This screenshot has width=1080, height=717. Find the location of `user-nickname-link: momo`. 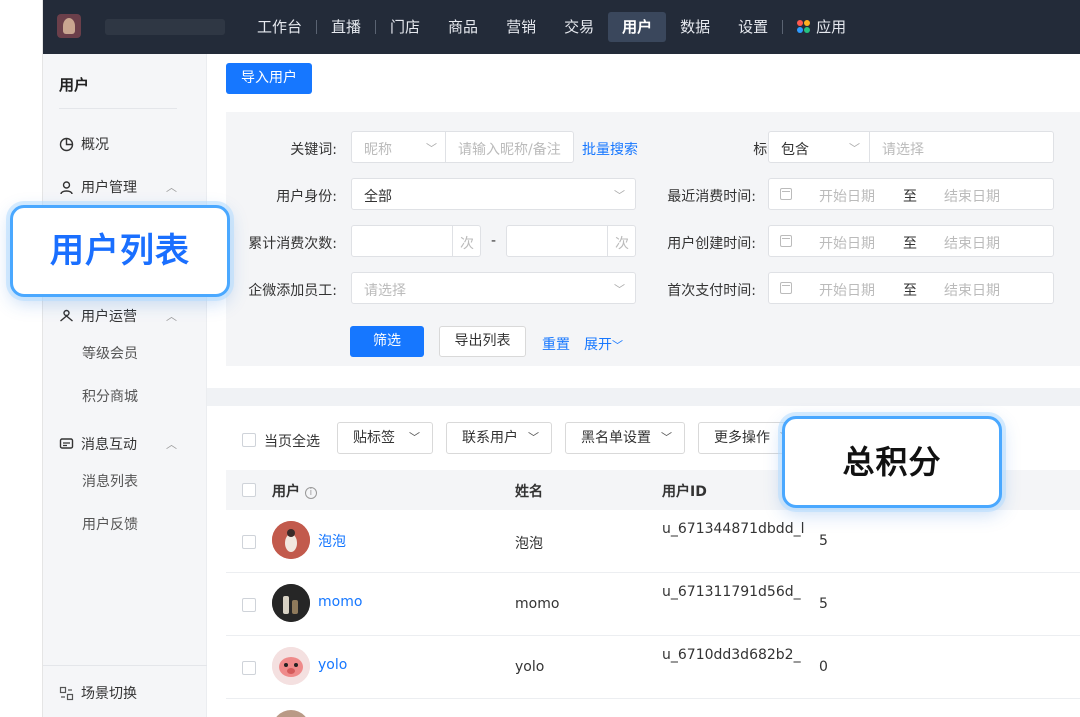

user-nickname-link: momo is located at coordinates (340, 602).